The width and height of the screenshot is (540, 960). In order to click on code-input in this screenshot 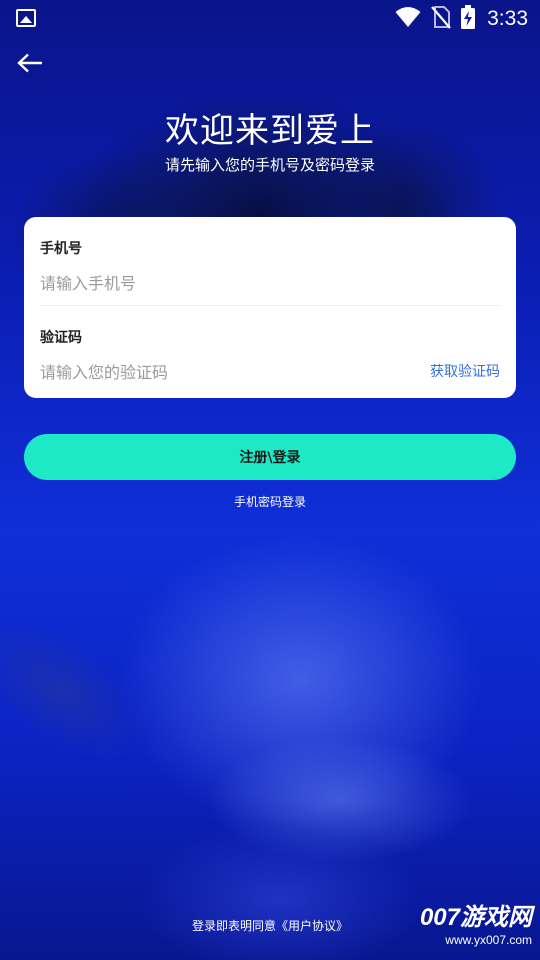, I will do `click(220, 372)`.